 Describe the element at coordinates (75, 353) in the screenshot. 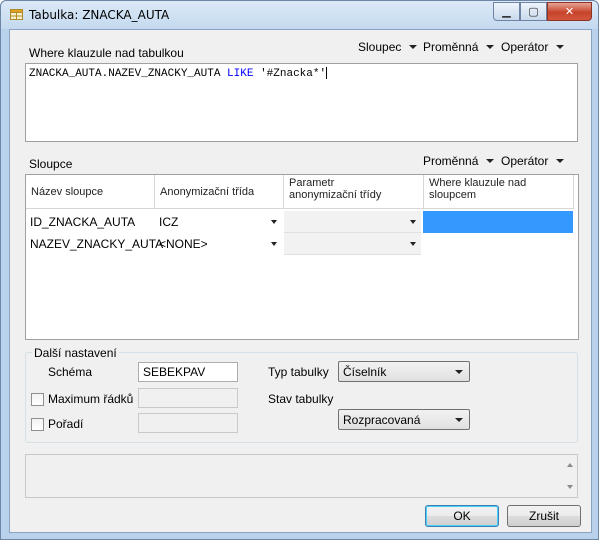

I see `settings-group-title: Další nastavení` at that location.